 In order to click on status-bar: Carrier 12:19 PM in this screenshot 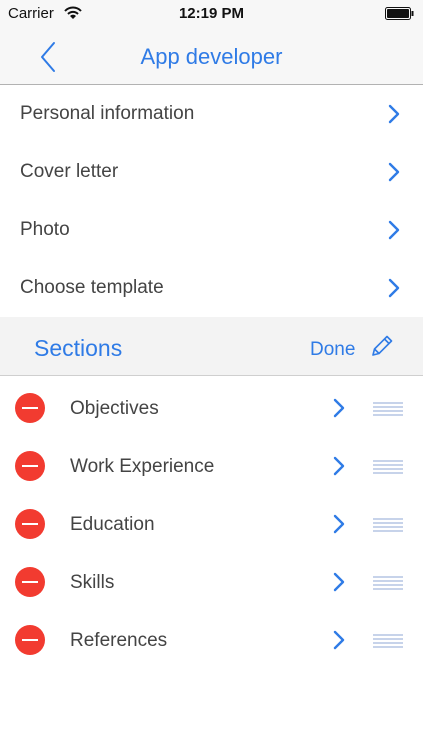, I will do `click(211, 14)`.